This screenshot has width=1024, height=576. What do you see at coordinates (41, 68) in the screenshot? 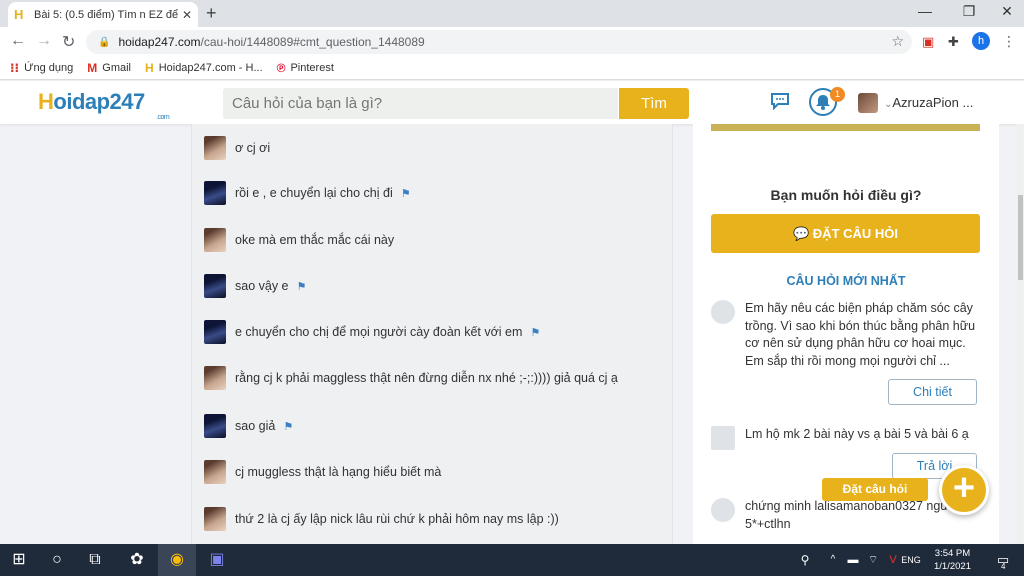
I see `bookmark-apps: ⁝⁝ Ứng dụng` at bounding box center [41, 68].